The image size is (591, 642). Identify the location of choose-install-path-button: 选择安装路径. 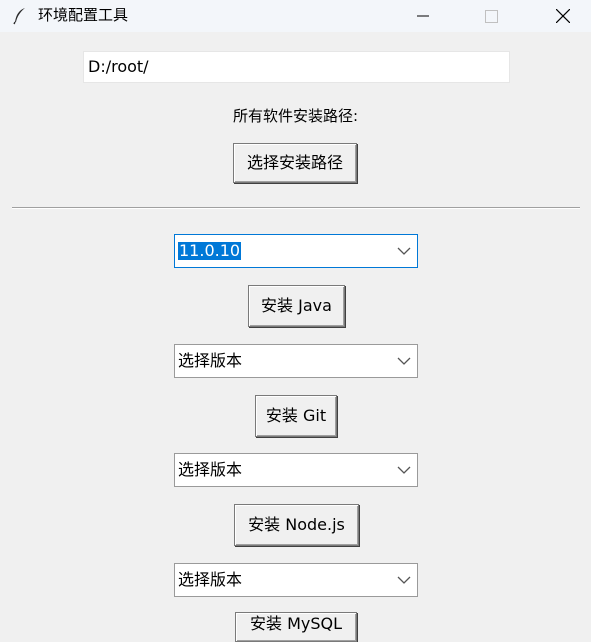
(295, 163).